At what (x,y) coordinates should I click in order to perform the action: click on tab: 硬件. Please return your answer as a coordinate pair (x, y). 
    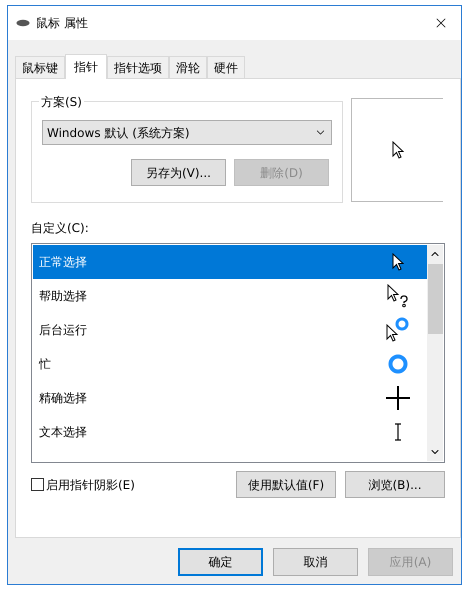
    Looking at the image, I should click on (226, 67).